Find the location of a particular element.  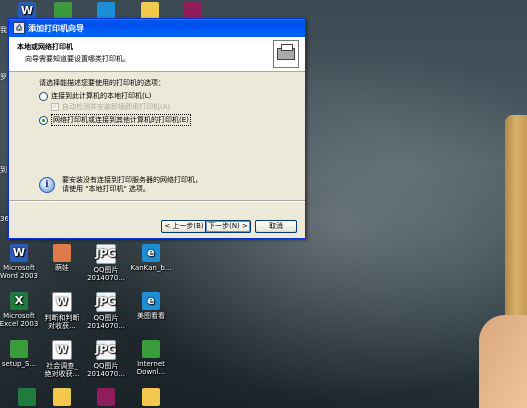

kankan-icon: e is located at coordinates (151, 253).